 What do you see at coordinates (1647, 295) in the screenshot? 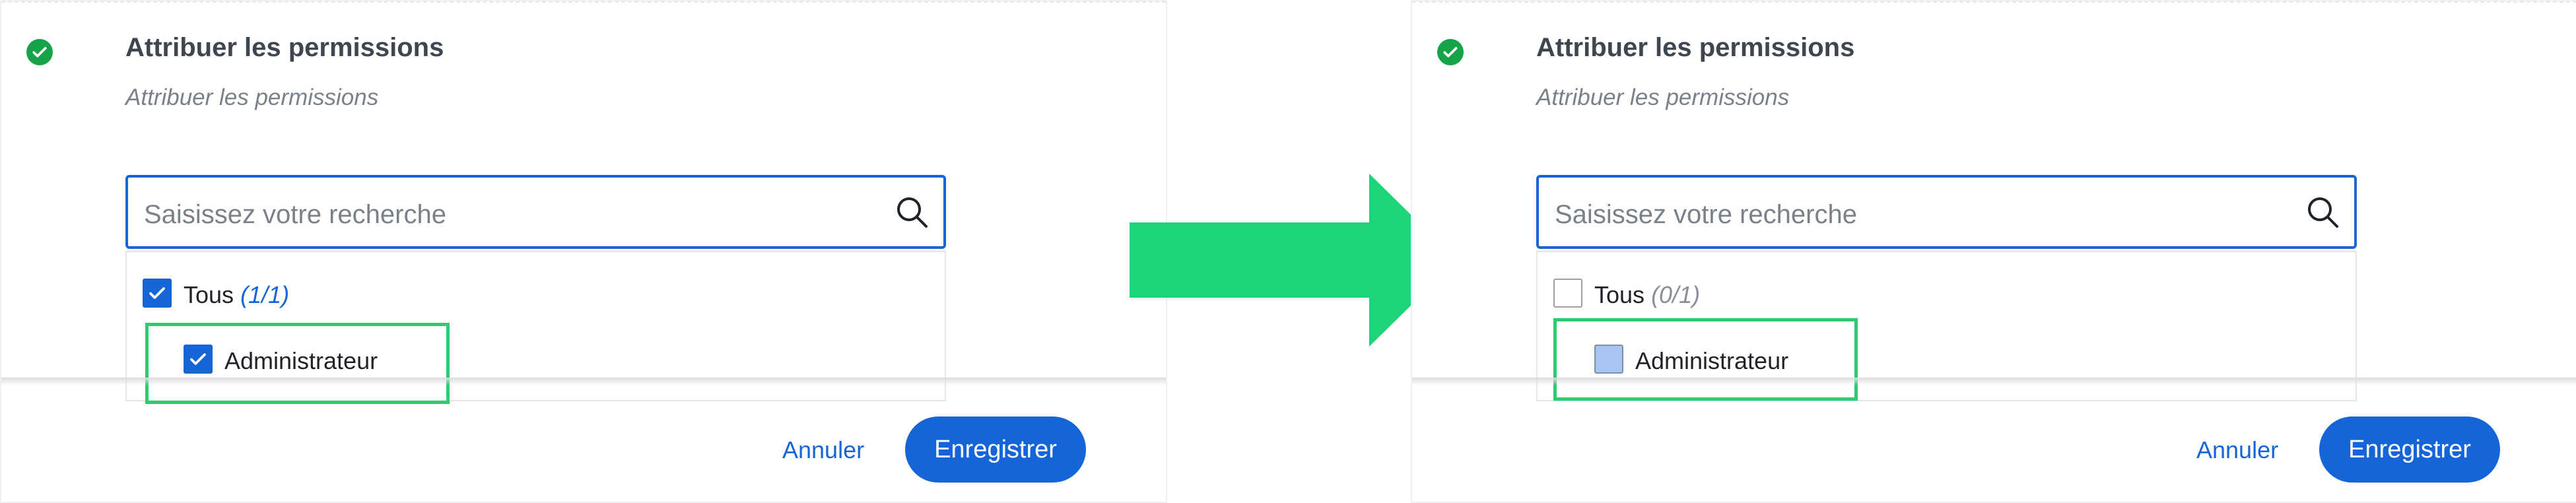
I see `select-all-row: Tous (0/1)` at bounding box center [1647, 295].